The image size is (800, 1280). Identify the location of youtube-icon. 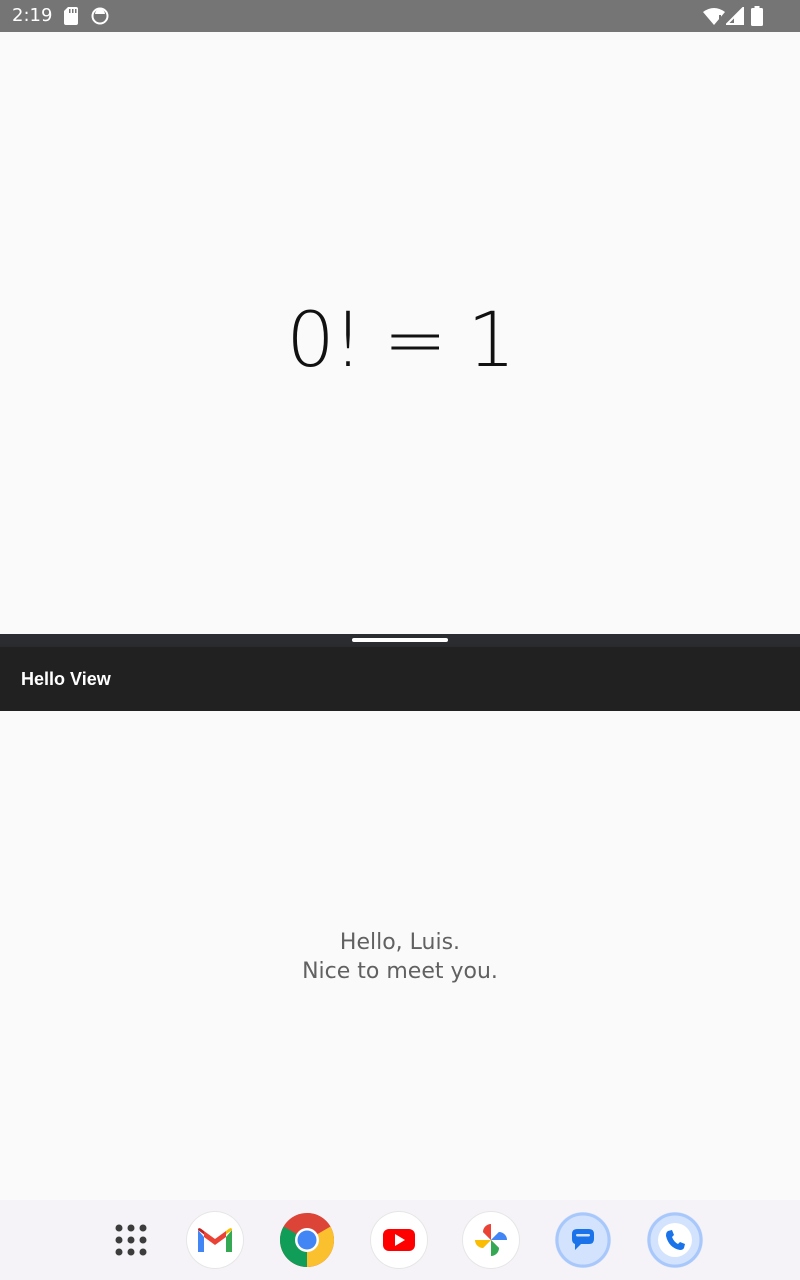
(399, 1240).